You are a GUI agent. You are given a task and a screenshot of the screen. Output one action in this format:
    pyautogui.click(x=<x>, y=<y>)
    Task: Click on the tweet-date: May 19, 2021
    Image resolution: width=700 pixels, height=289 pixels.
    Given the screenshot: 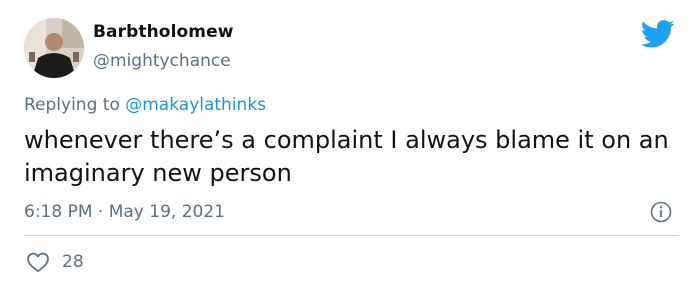 What is the action you would take?
    pyautogui.click(x=166, y=212)
    